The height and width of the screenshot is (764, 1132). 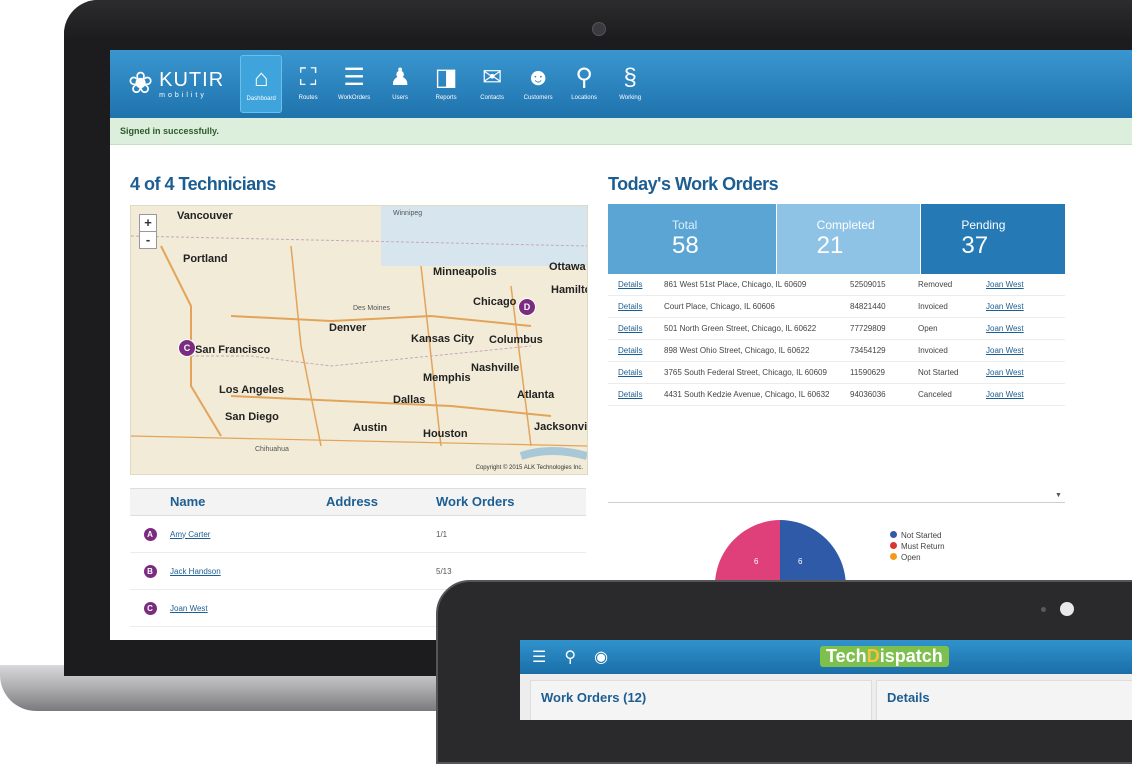 I want to click on tech-badge: B, so click(x=150, y=571).